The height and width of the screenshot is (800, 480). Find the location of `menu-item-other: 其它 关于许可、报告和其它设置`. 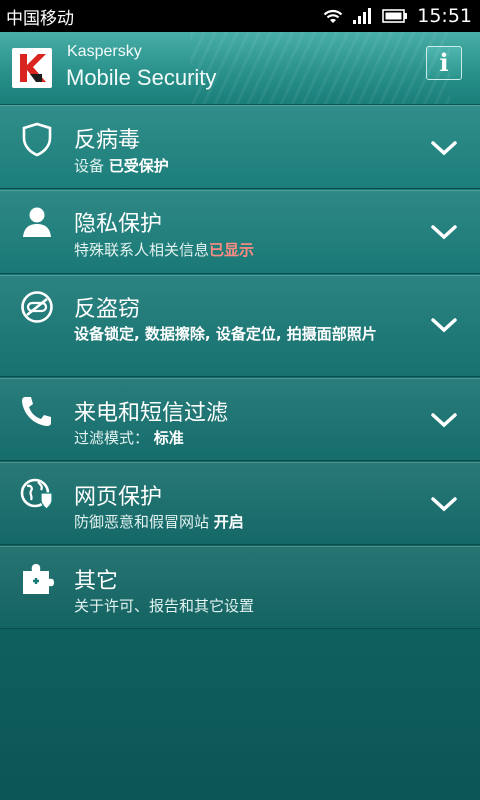

menu-item-other: 其它 关于许可、报告和其它设置 is located at coordinates (240, 587).